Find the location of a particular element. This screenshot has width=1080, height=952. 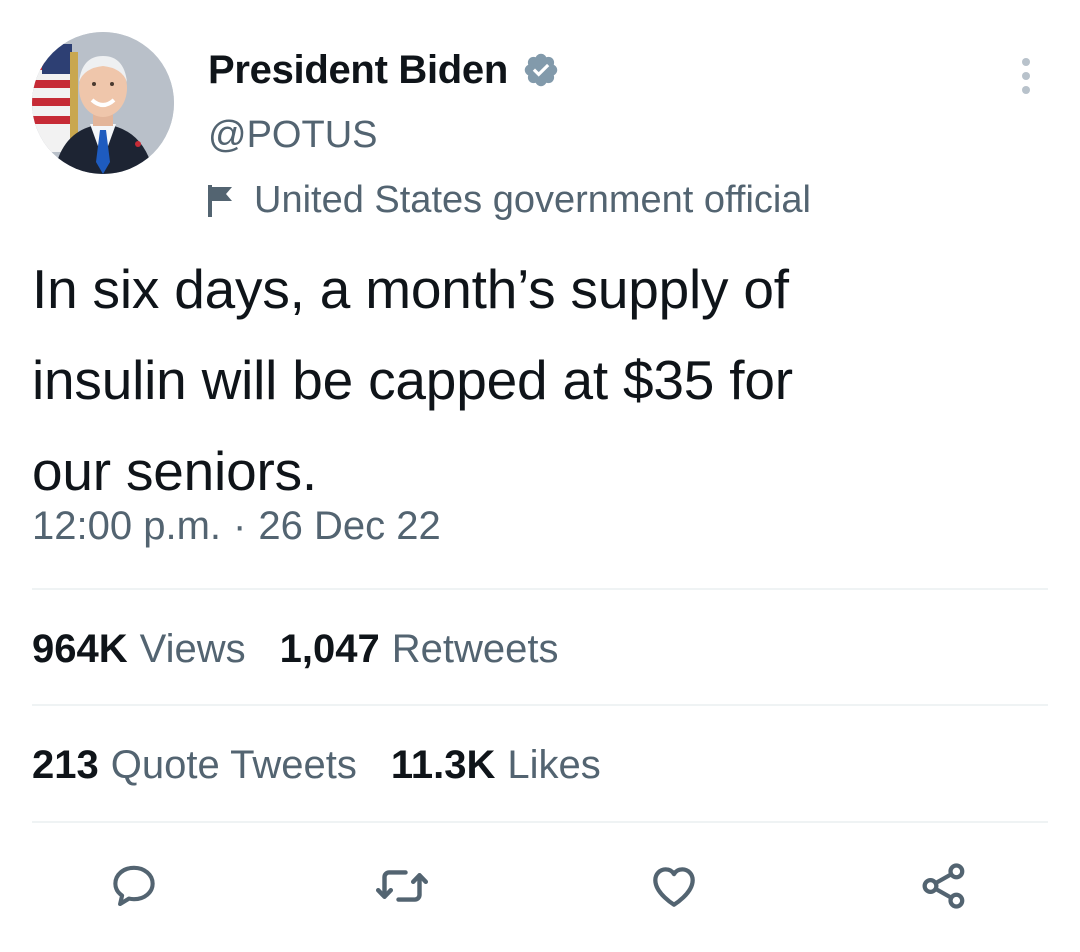

retweet-button is located at coordinates (402, 886).